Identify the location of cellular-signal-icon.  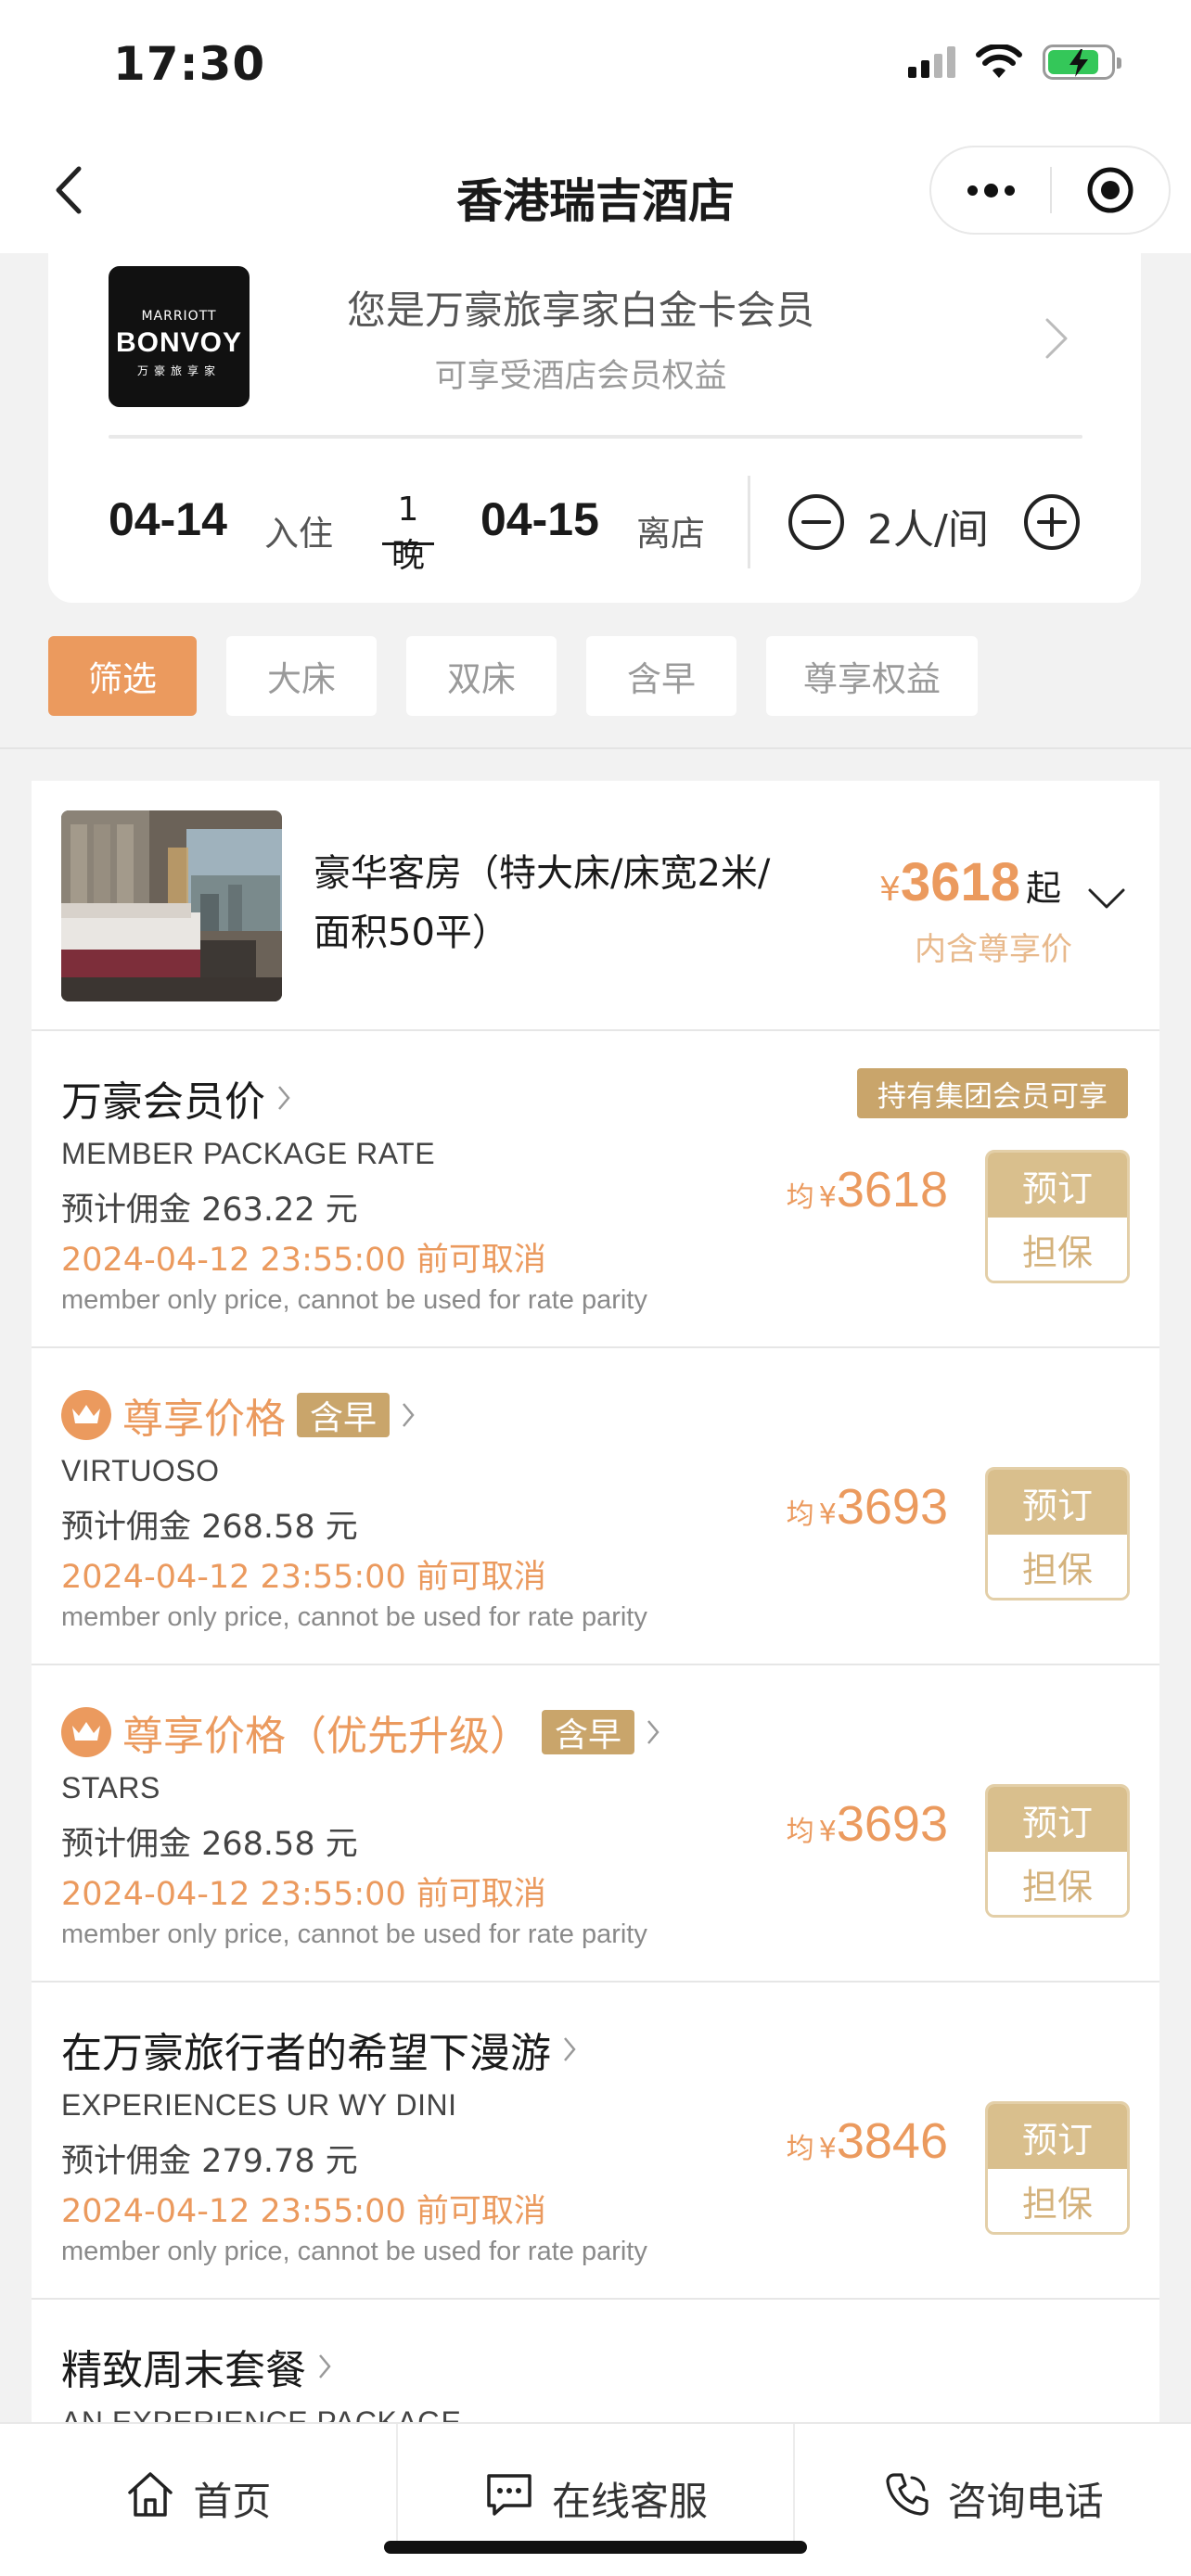
(931, 62).